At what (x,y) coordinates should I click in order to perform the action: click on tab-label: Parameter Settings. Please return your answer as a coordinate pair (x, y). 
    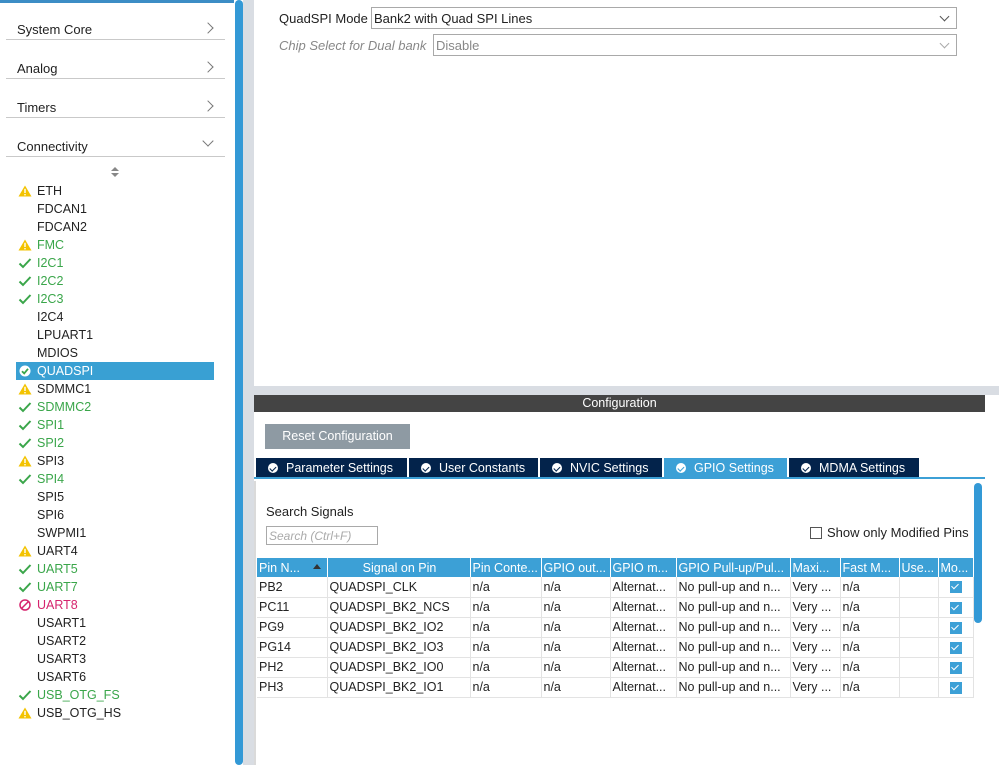
    Looking at the image, I should click on (339, 468).